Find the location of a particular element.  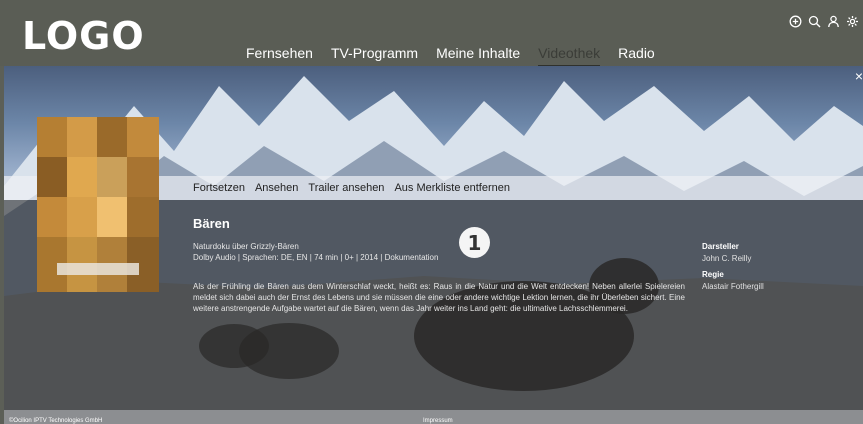

header-icons is located at coordinates (824, 21).